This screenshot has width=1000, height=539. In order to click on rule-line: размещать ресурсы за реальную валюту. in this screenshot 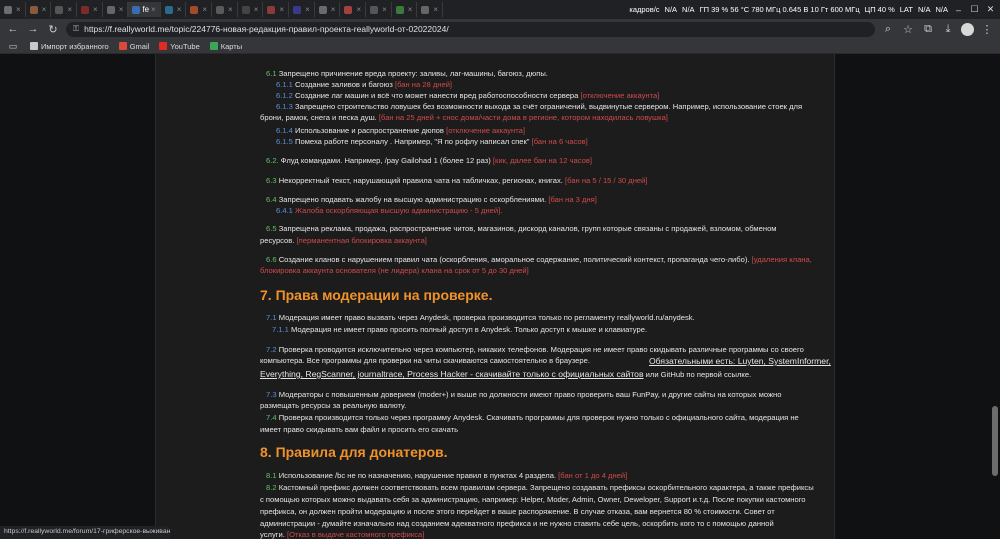, I will do `click(333, 405)`.